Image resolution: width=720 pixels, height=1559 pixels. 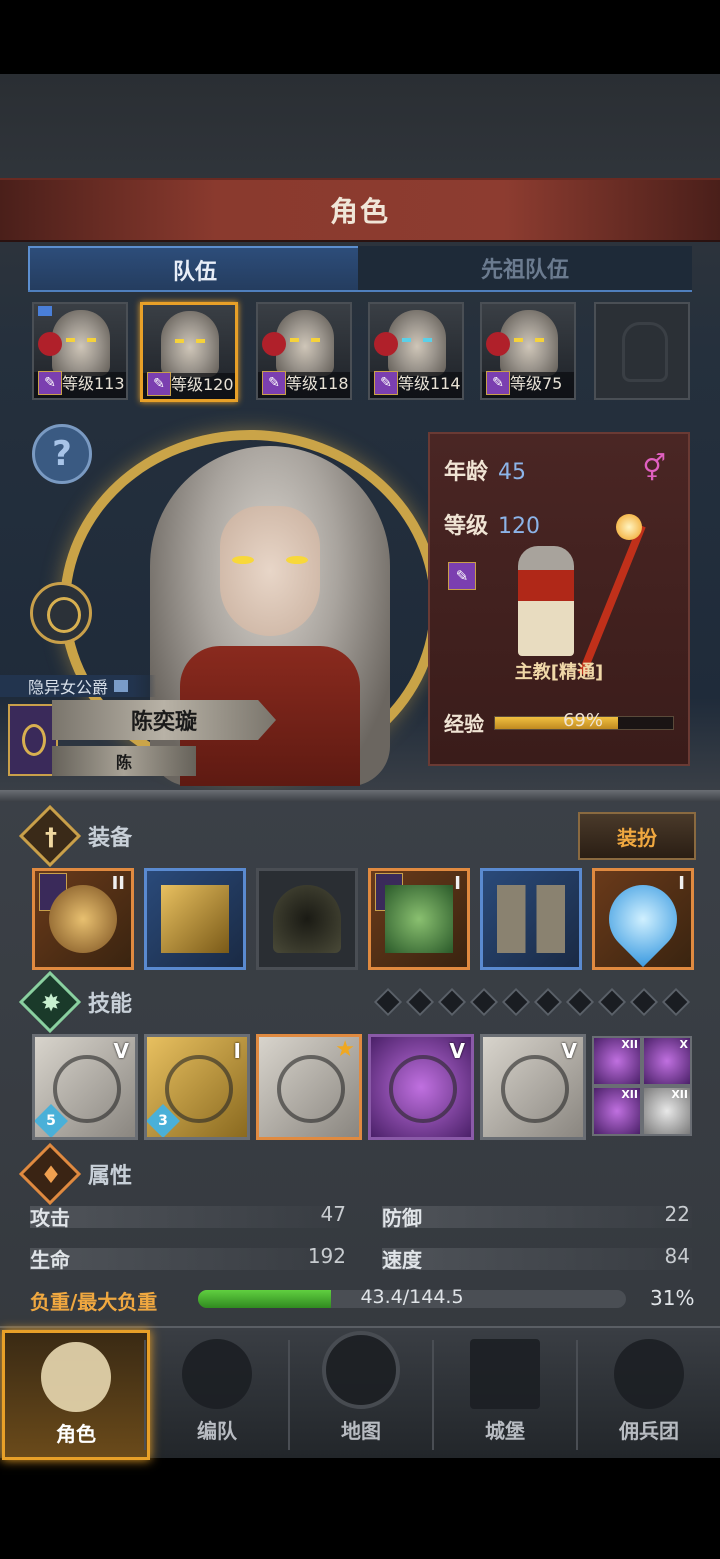 What do you see at coordinates (582, 720) in the screenshot?
I see `exp-percent: 69%` at bounding box center [582, 720].